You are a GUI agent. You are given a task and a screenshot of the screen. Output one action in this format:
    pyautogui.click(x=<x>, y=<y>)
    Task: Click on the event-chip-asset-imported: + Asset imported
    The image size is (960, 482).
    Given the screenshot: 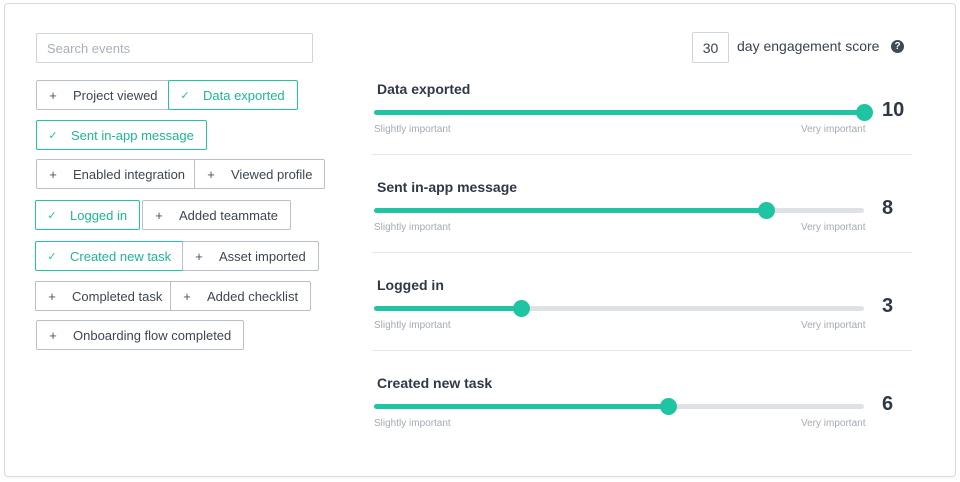 What is the action you would take?
    pyautogui.click(x=250, y=256)
    